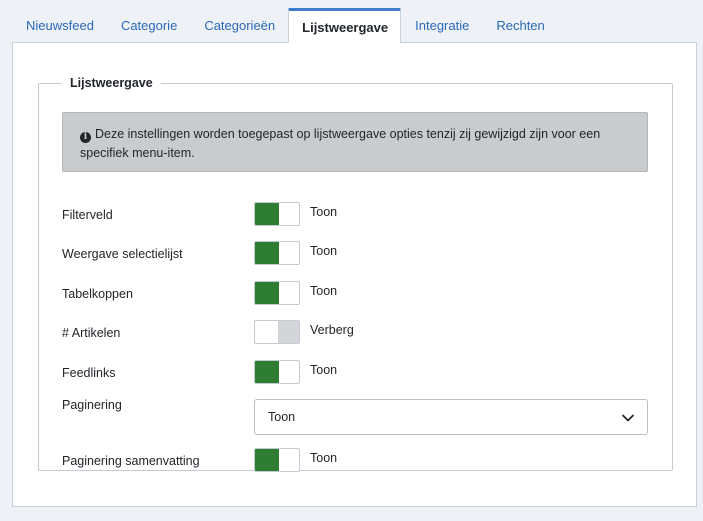 The image size is (703, 521). I want to click on option-tabelkoppen: Tabelkoppen Toon, so click(357, 294).